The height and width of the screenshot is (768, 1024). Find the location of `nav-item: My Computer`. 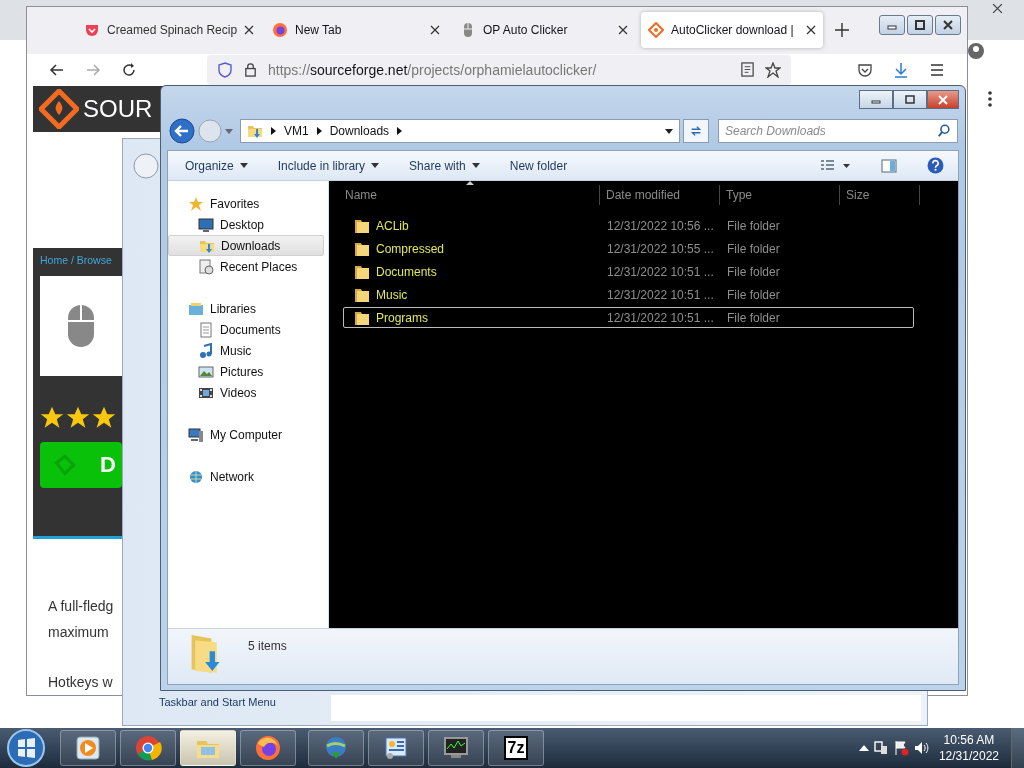

nav-item: My Computer is located at coordinates (248, 434).